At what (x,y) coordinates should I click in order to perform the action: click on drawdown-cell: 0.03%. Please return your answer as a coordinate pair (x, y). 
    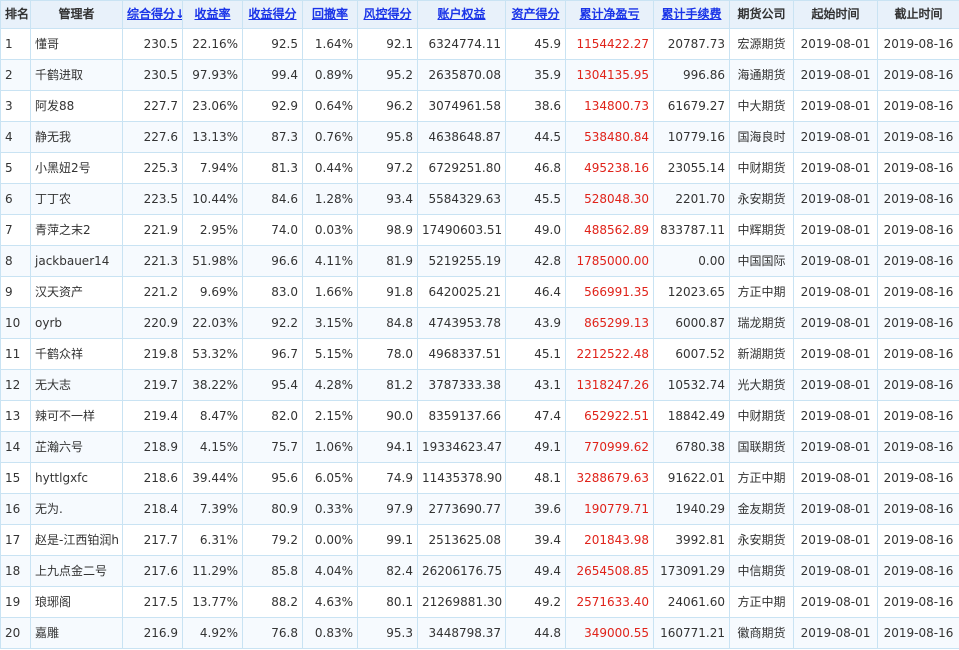
    Looking at the image, I should click on (330, 230).